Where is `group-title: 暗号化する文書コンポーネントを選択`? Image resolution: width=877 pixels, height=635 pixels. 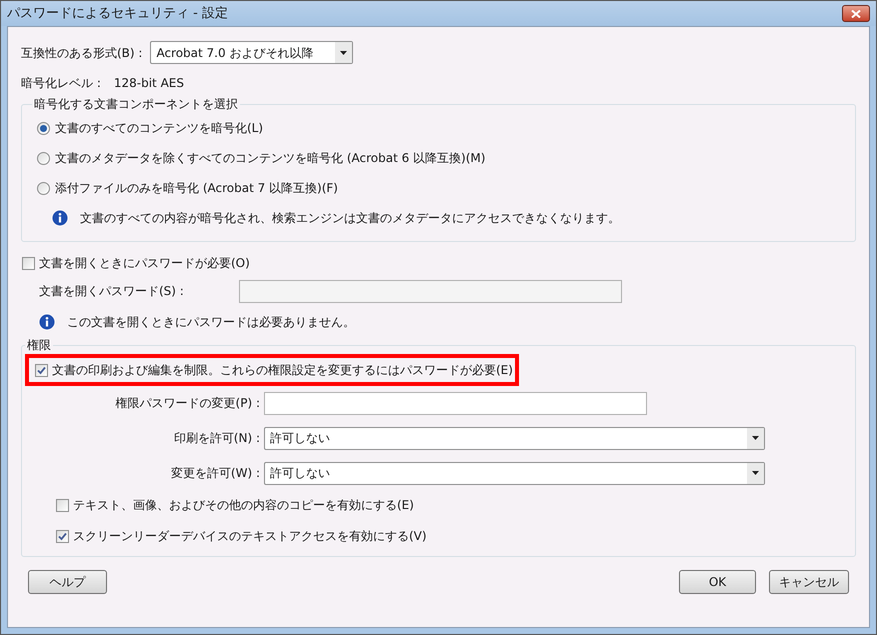
group-title: 暗号化する文書コンポーネントを選択 is located at coordinates (136, 104).